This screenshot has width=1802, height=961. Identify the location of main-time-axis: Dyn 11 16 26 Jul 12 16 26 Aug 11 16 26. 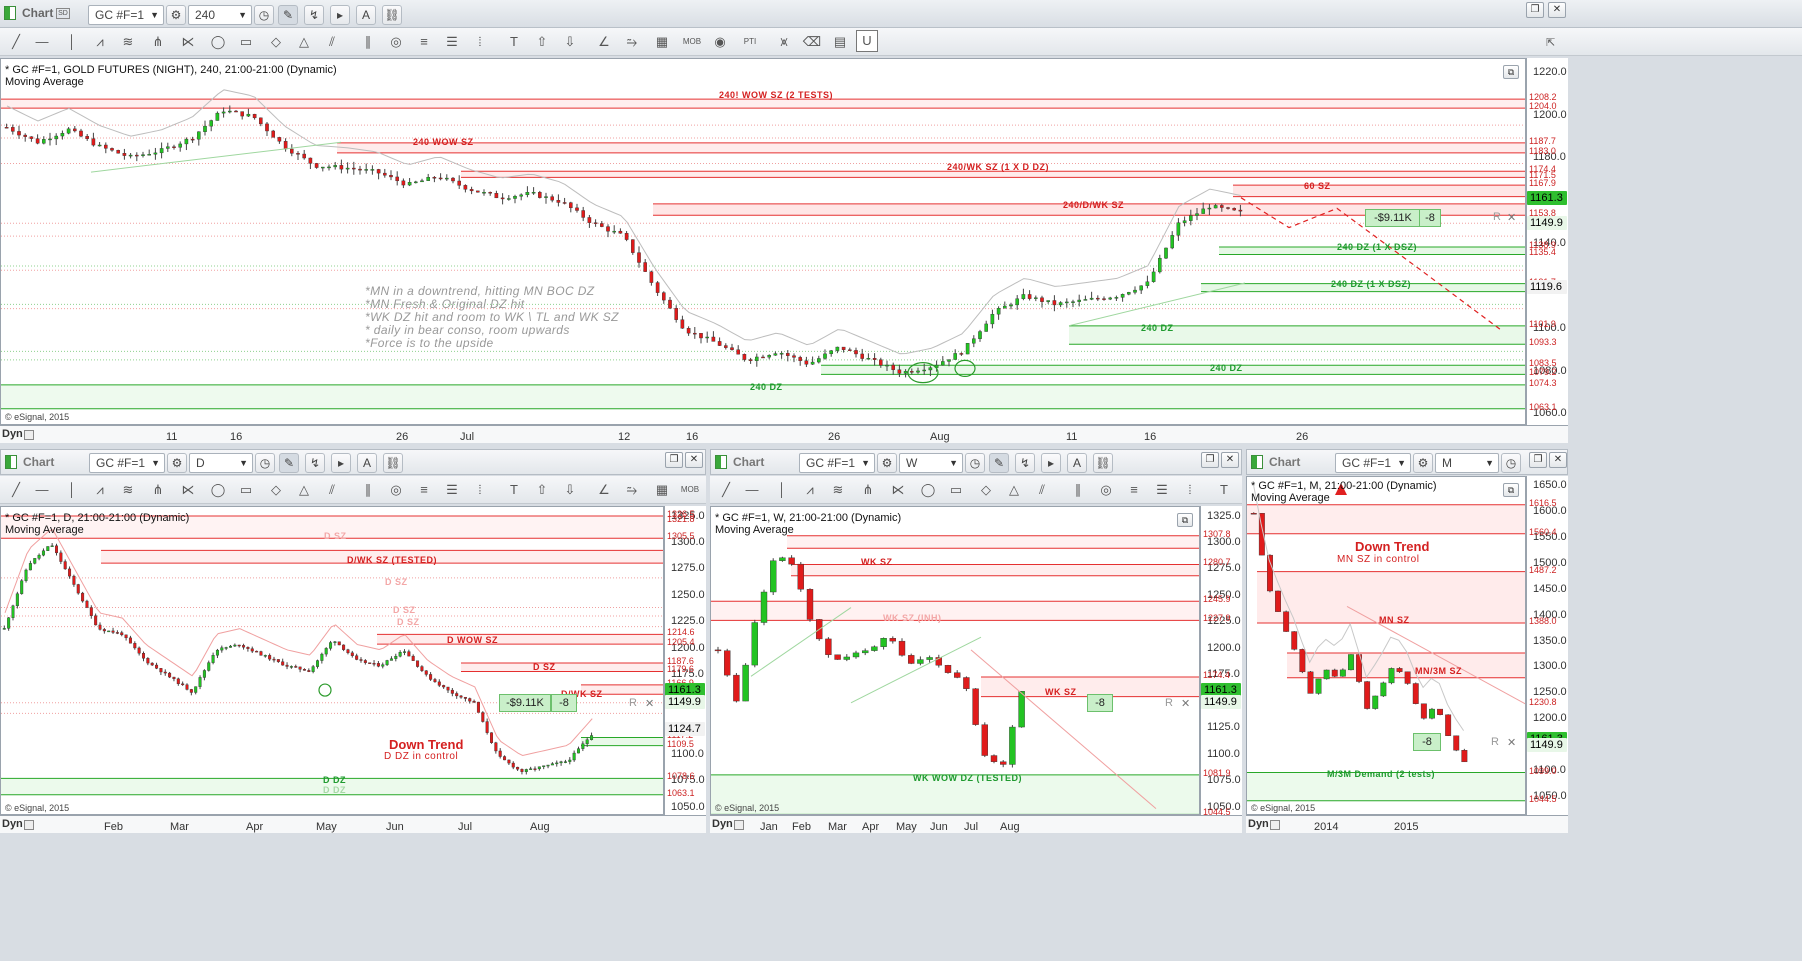
(784, 434).